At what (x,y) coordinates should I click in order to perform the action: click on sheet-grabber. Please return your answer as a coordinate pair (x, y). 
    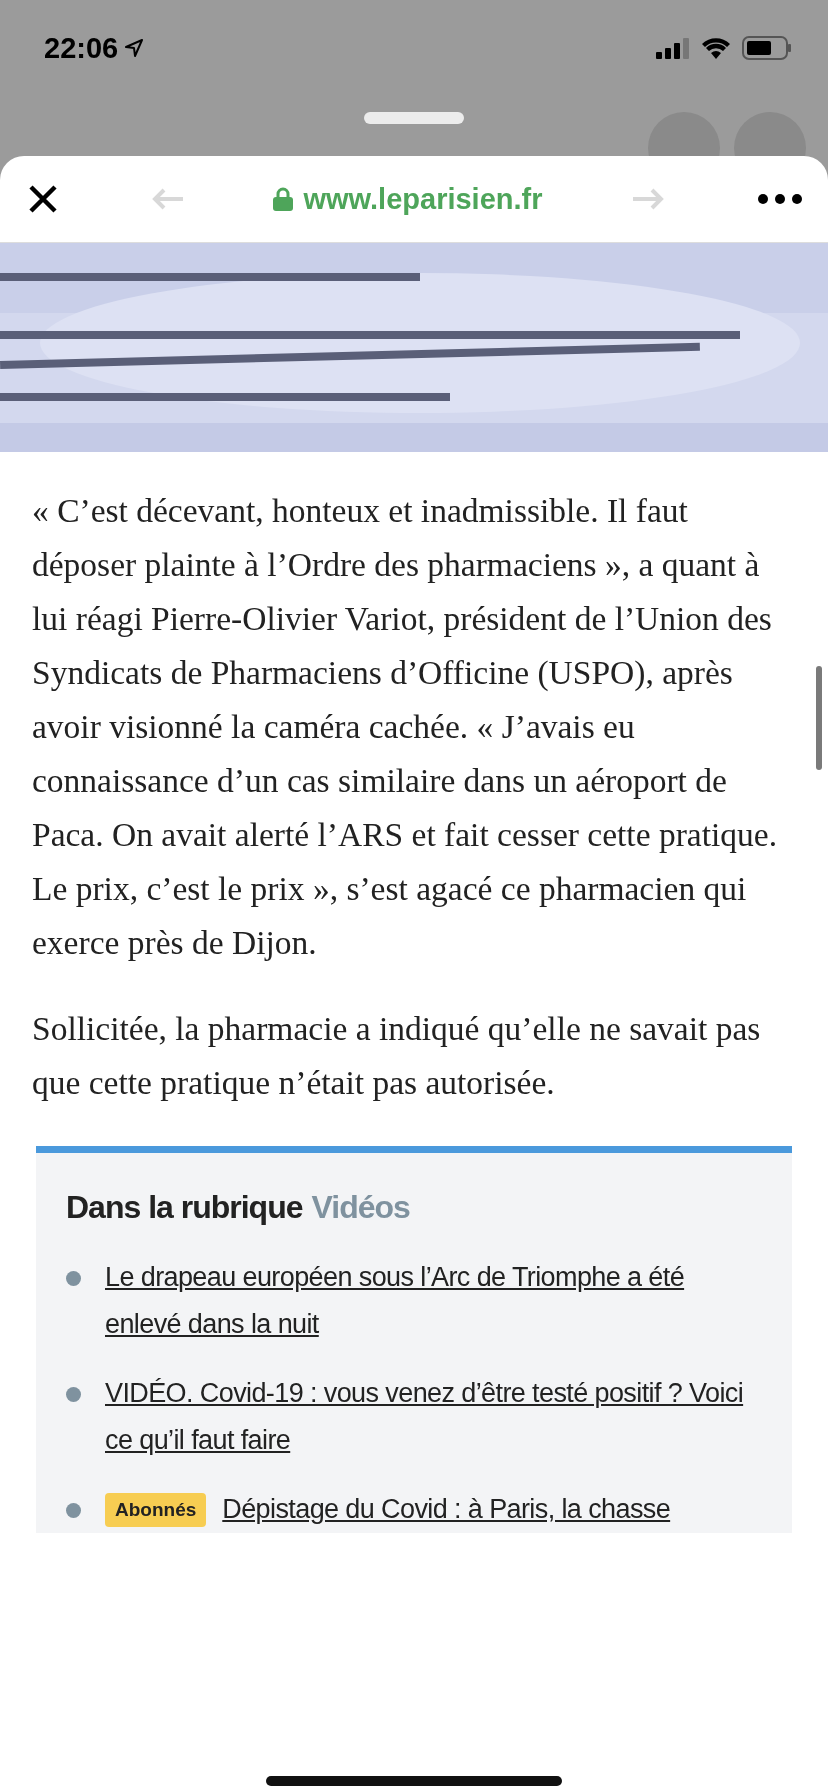
    Looking at the image, I should click on (414, 118).